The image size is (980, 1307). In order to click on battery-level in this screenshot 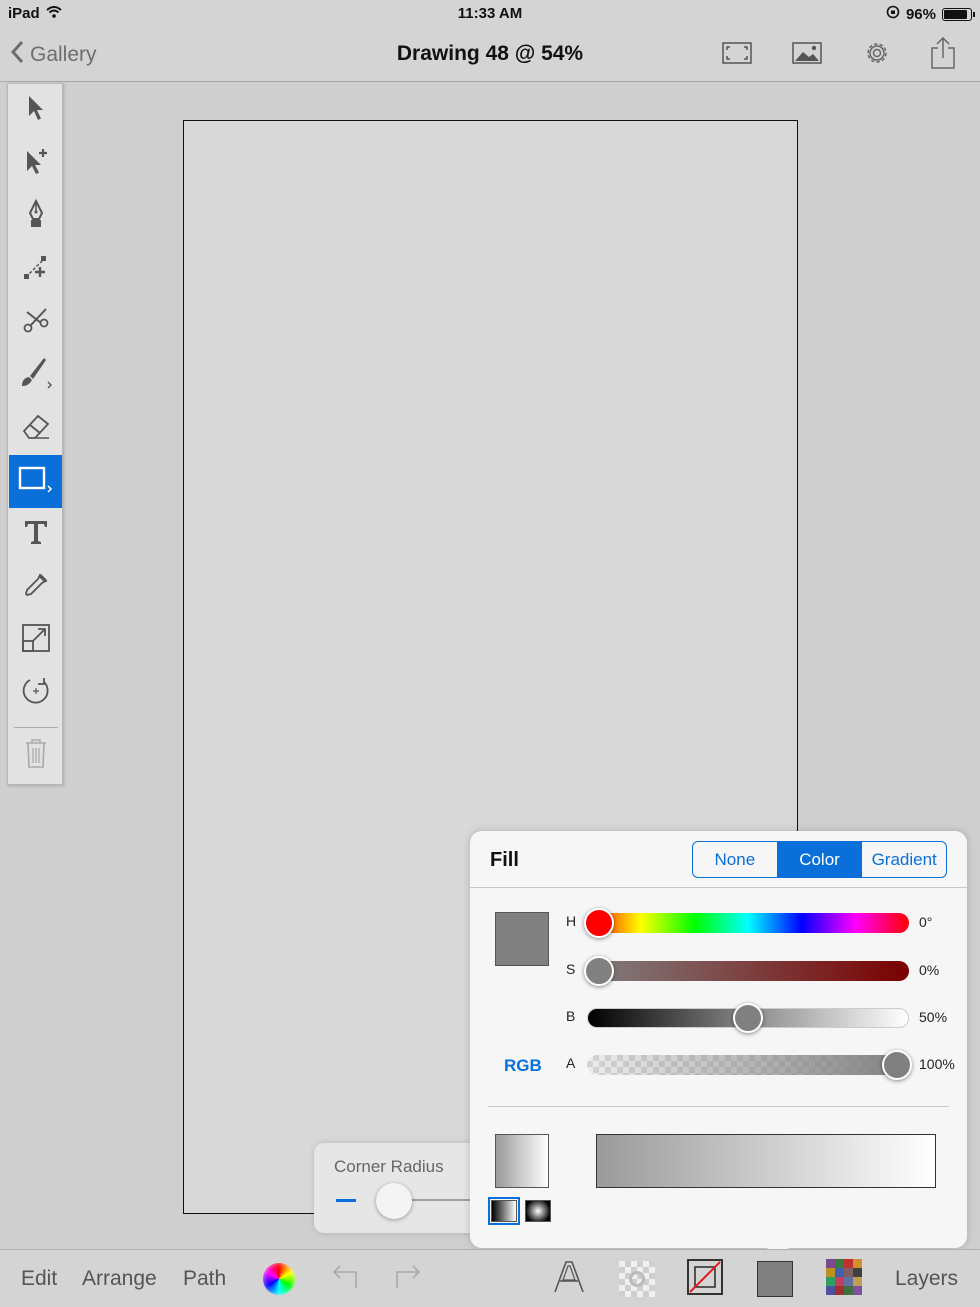, I will do `click(956, 14)`.